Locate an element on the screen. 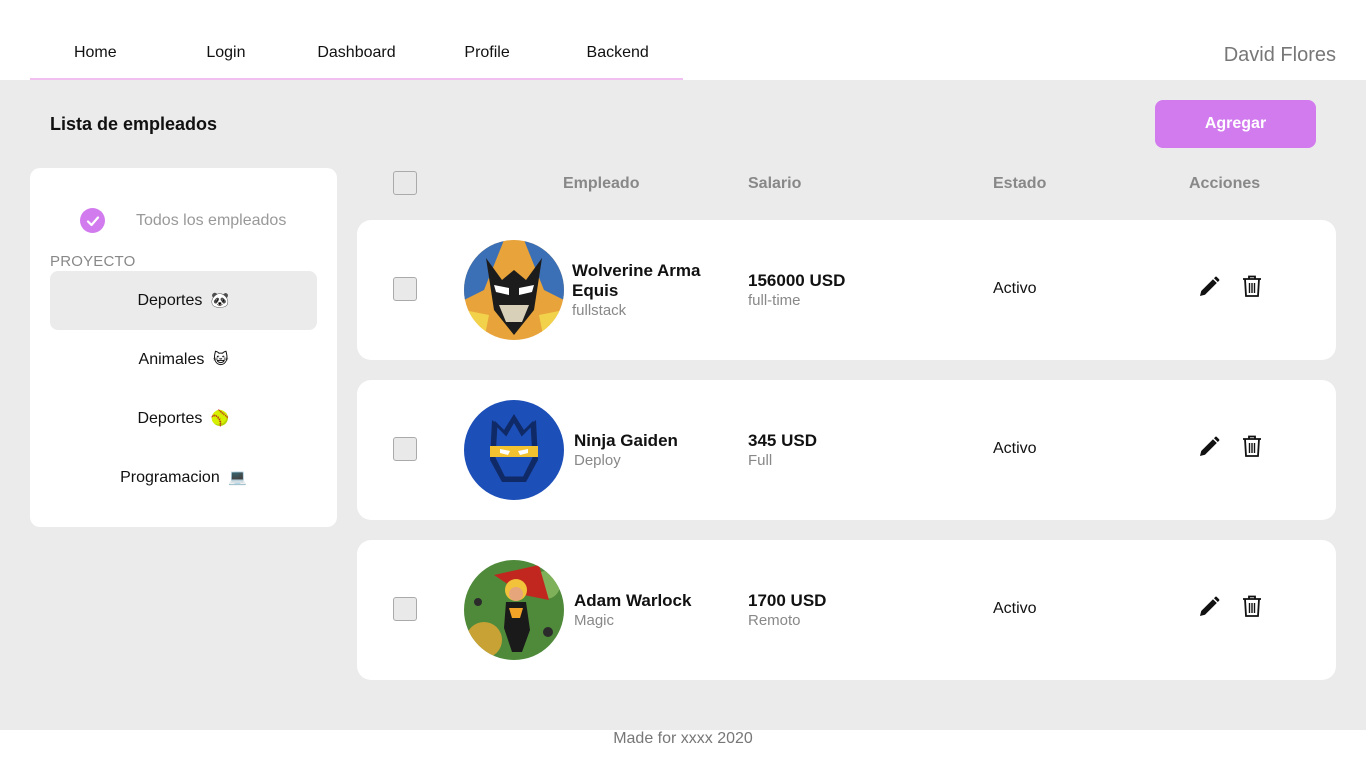 The height and width of the screenshot is (778, 1366). project-label: Animales is located at coordinates (171, 359).